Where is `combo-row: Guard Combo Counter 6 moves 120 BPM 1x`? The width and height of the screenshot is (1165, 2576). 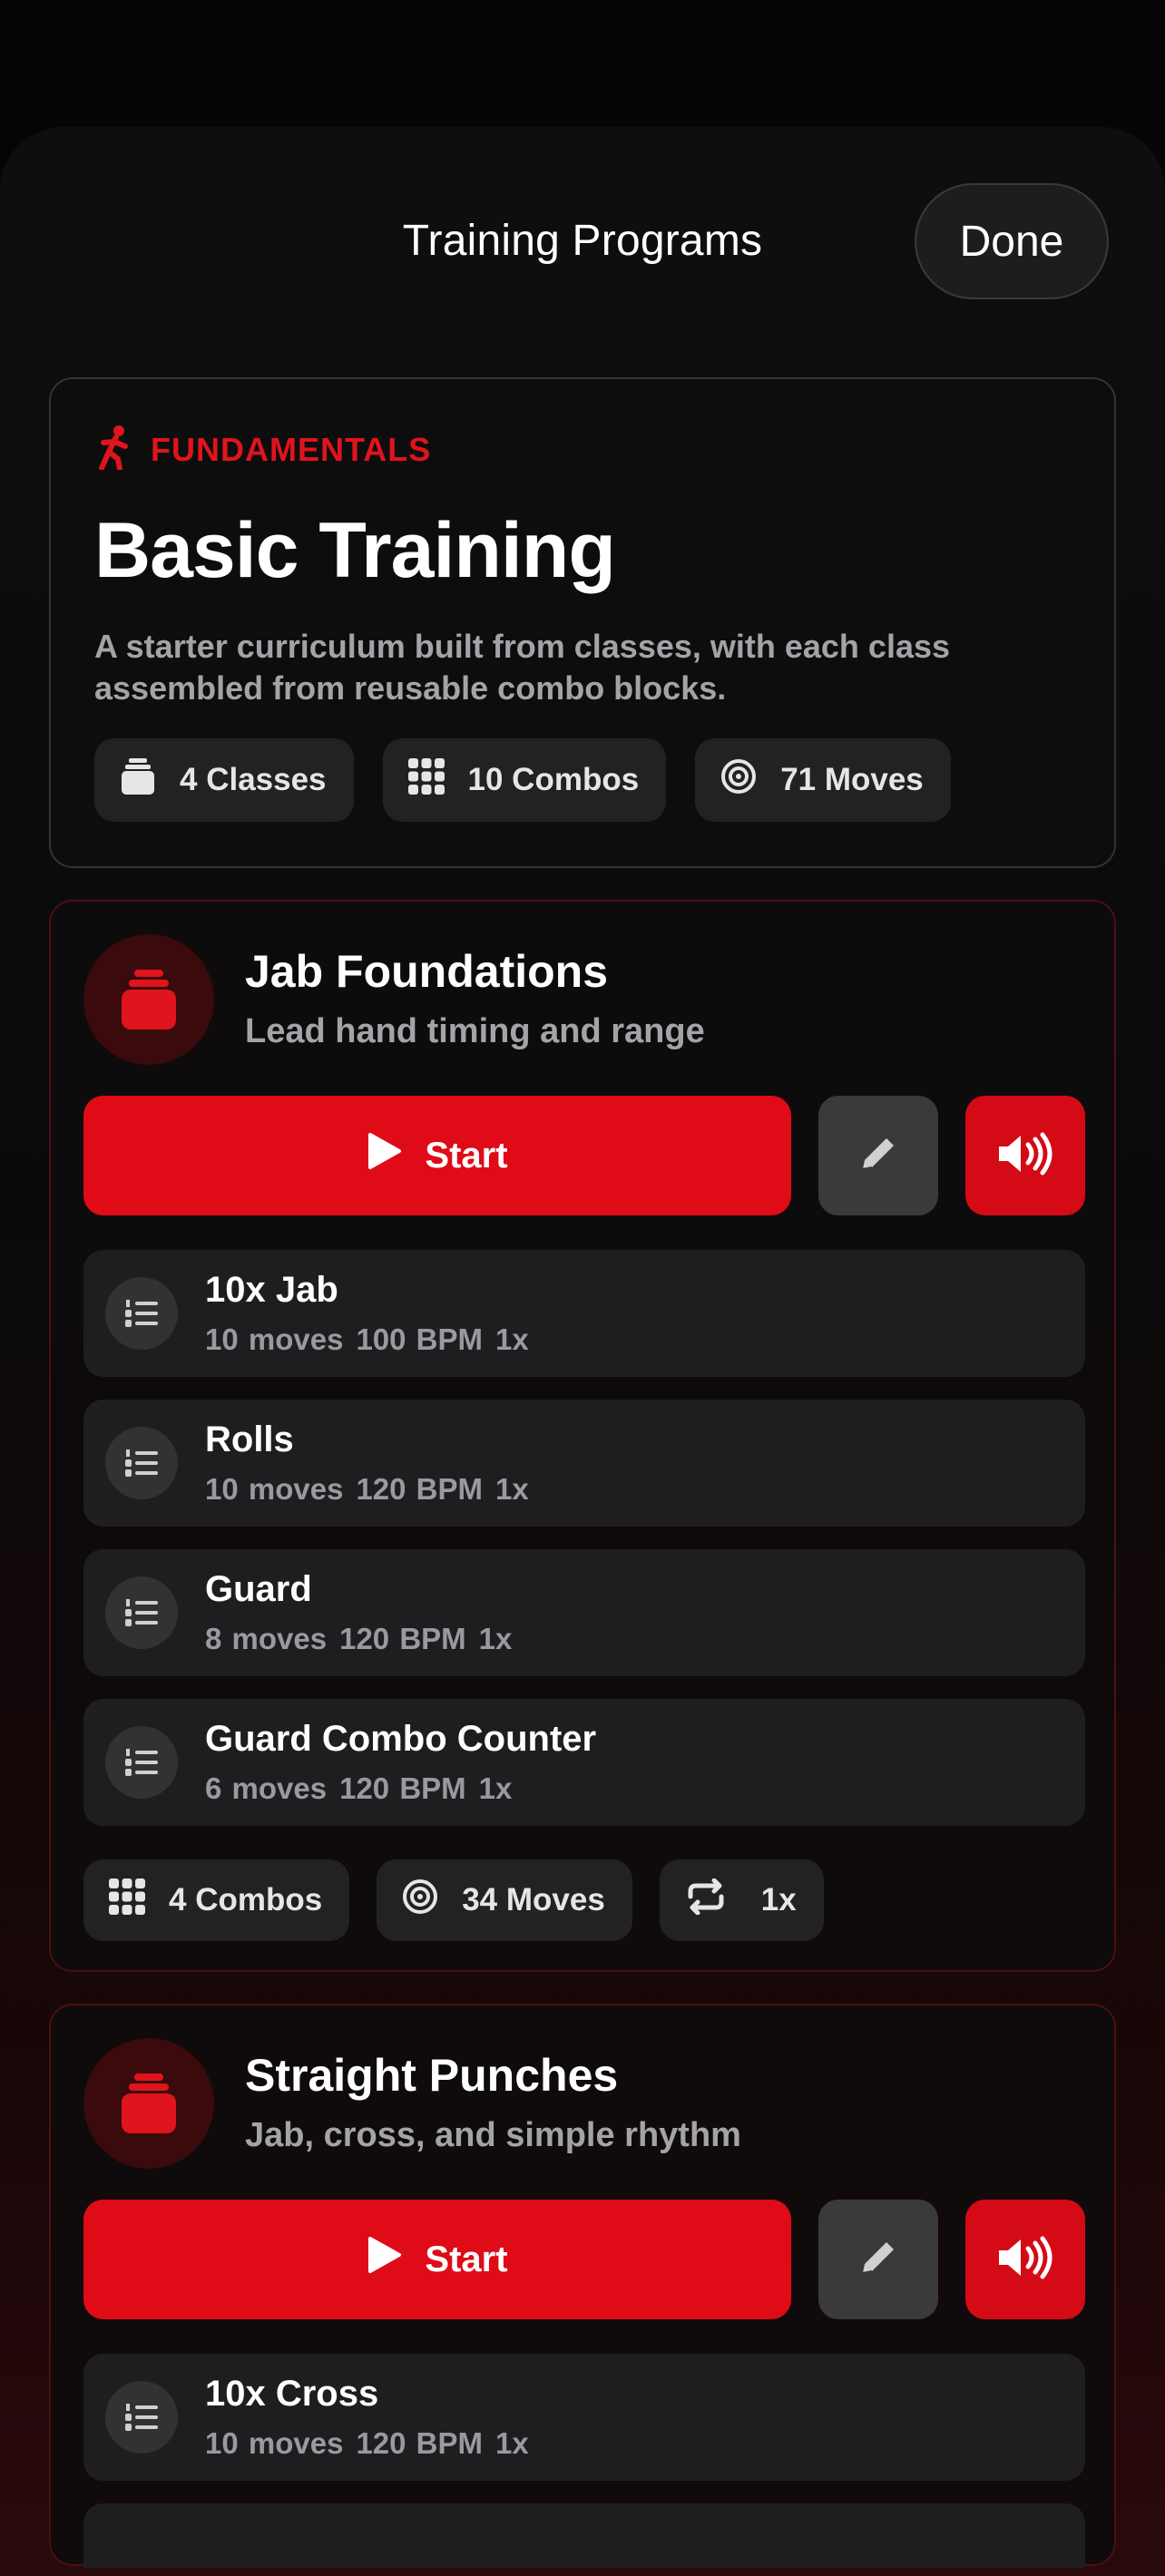 combo-row: Guard Combo Counter 6 moves 120 BPM 1x is located at coordinates (584, 1762).